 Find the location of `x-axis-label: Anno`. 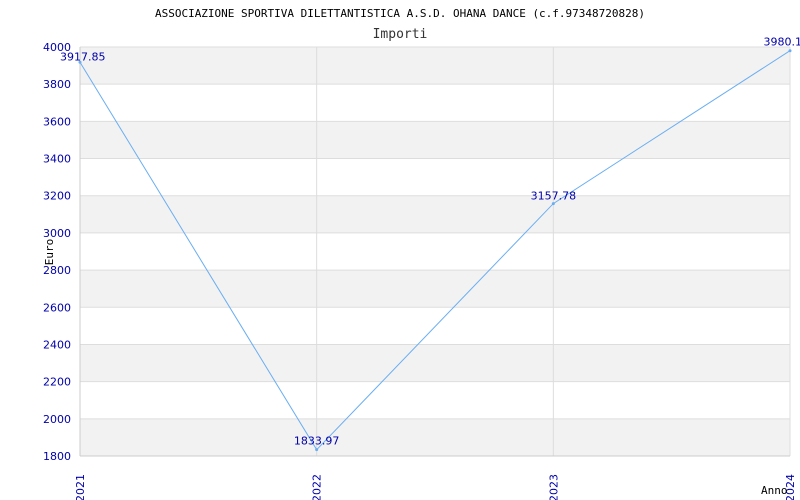

x-axis-label: Anno is located at coordinates (774, 490).